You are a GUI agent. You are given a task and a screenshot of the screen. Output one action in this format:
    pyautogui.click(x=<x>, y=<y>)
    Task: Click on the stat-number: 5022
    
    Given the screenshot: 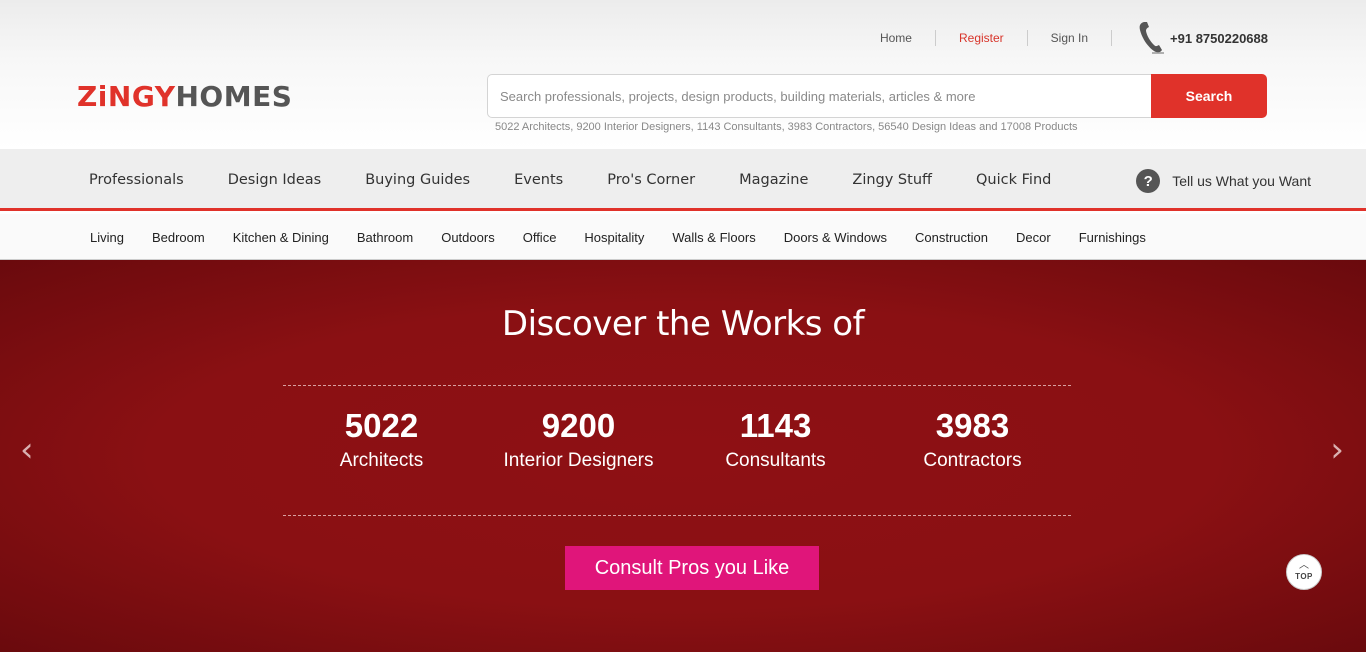 What is the action you would take?
    pyautogui.click(x=381, y=425)
    